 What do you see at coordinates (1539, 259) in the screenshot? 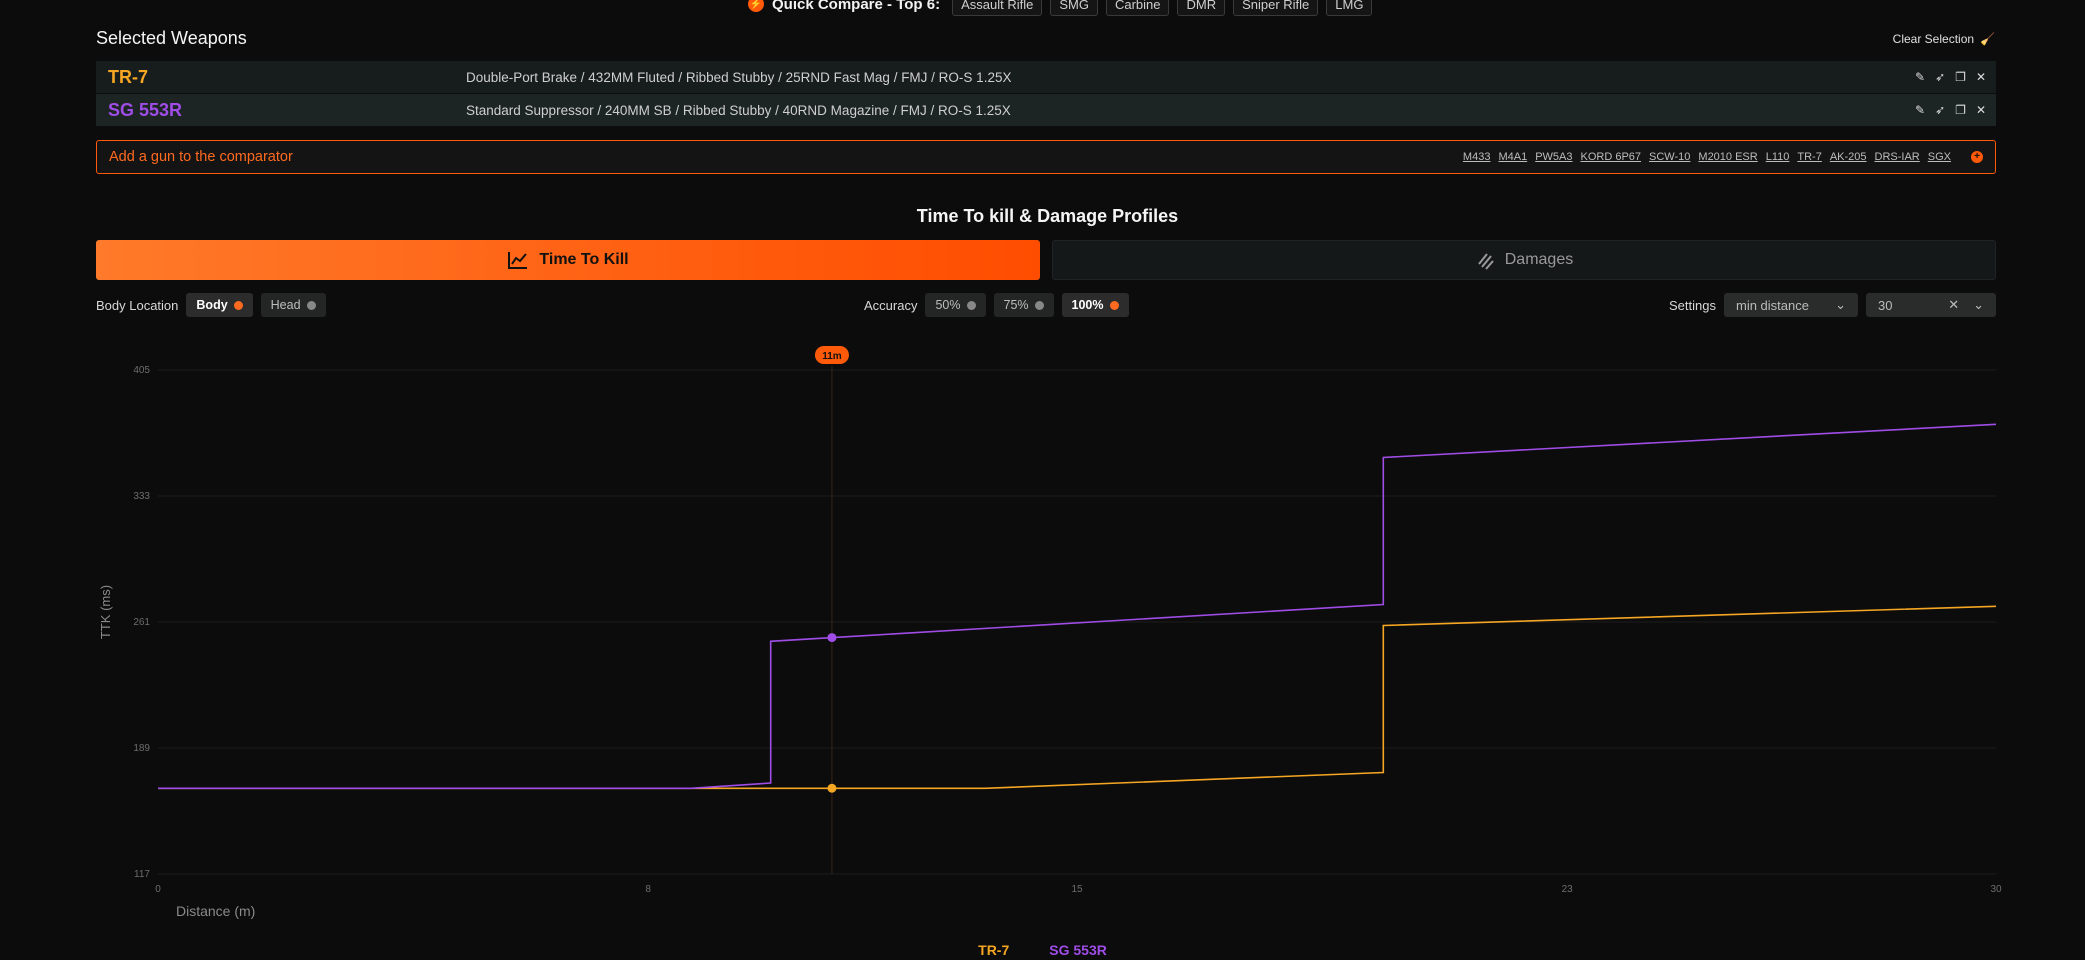
I see `tab-label: Damages` at bounding box center [1539, 259].